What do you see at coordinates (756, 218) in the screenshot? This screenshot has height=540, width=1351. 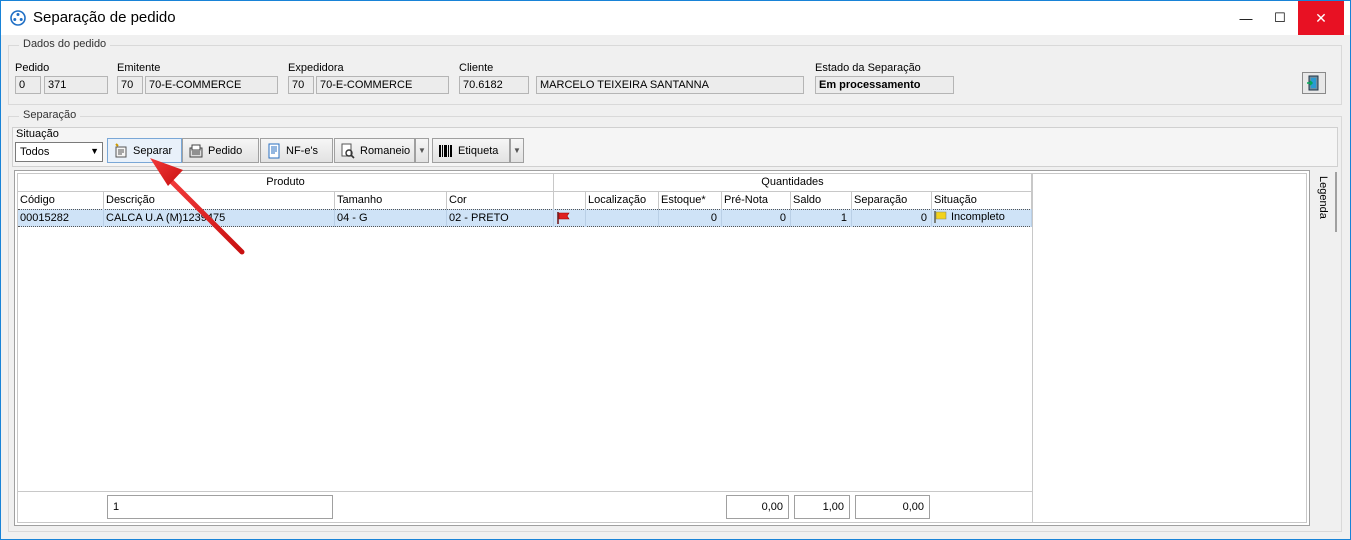 I see `cell-pre-nota: 0` at bounding box center [756, 218].